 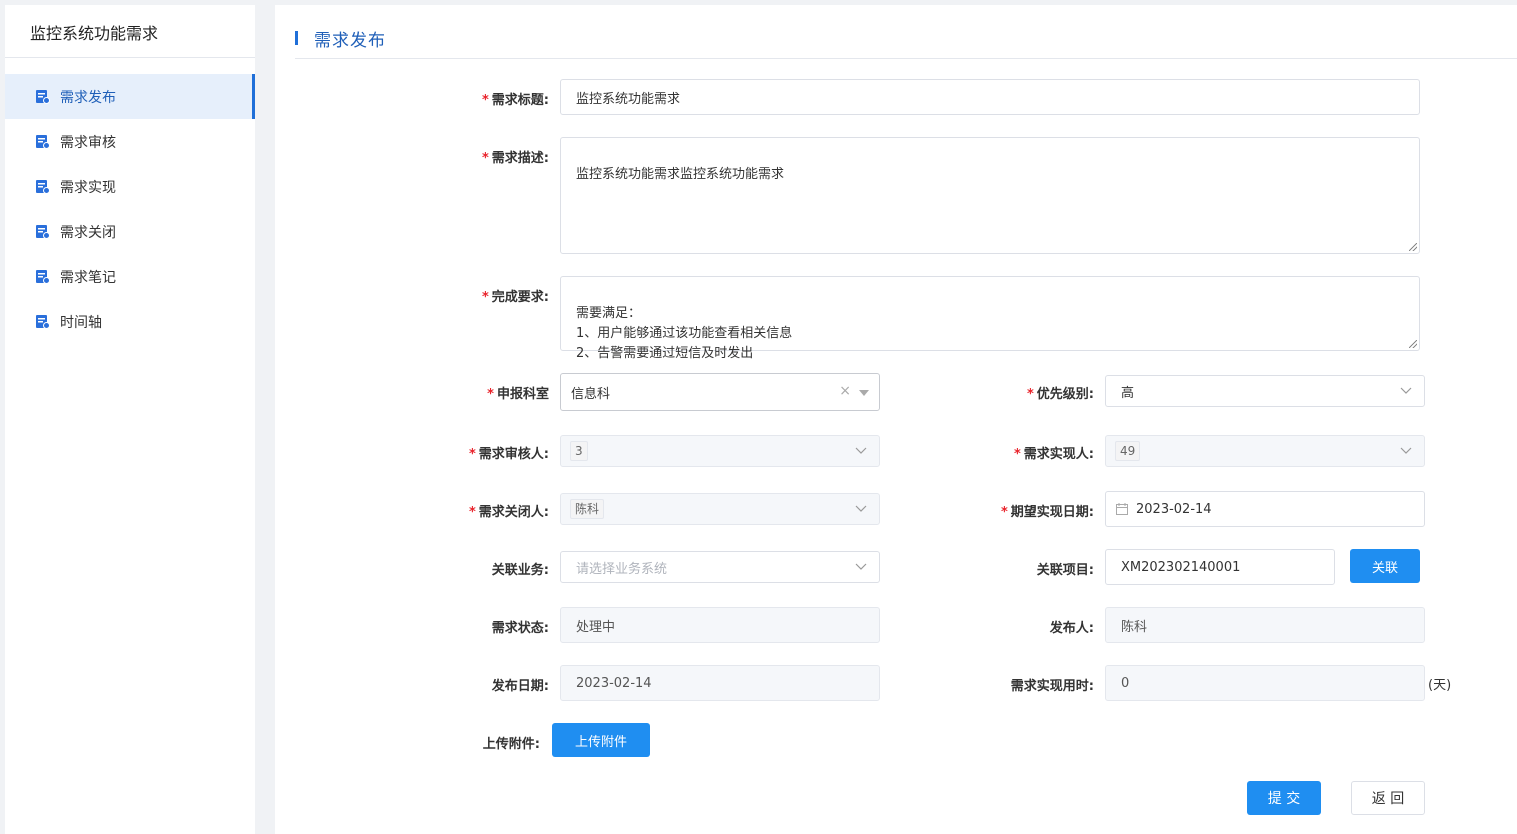 What do you see at coordinates (579, 451) in the screenshot?
I see `reviewer-tag: 3` at bounding box center [579, 451].